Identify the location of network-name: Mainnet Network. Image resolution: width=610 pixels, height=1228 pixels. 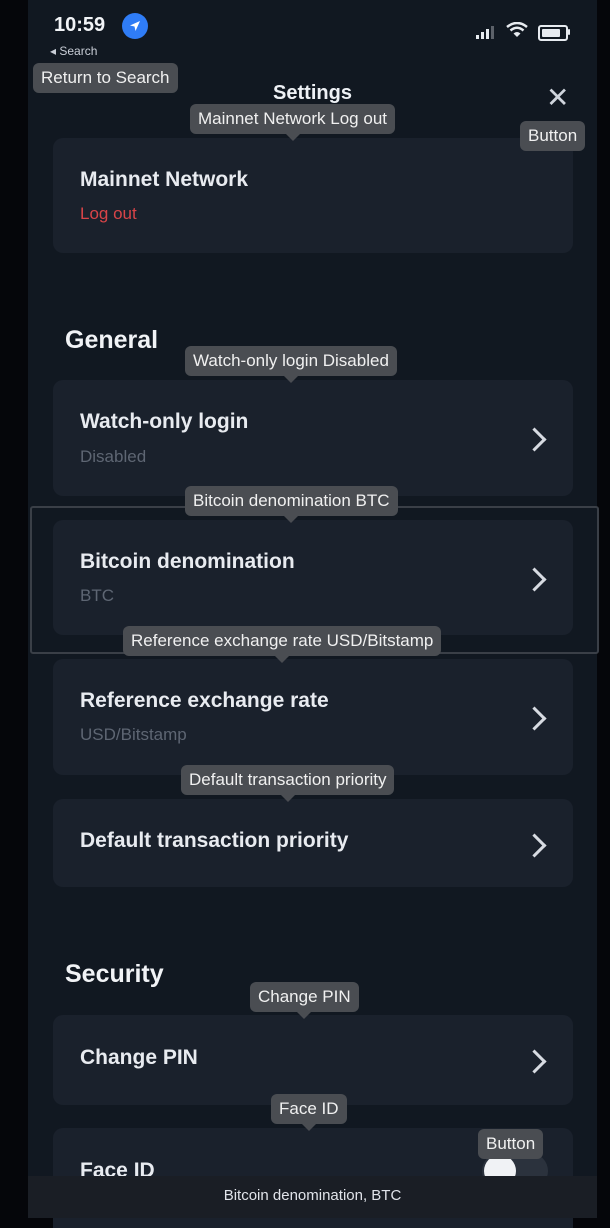
(164, 179).